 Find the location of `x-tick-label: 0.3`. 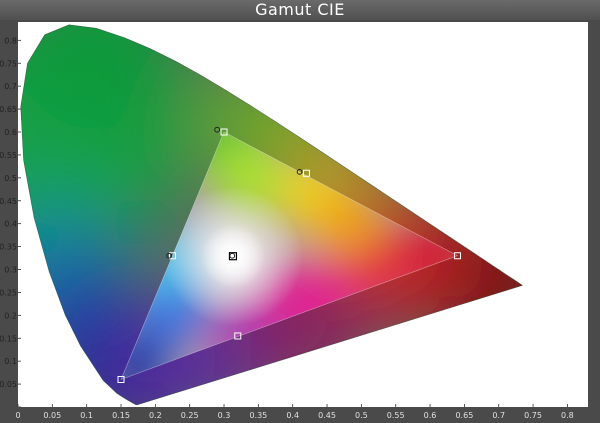

x-tick-label: 0.3 is located at coordinates (224, 415).